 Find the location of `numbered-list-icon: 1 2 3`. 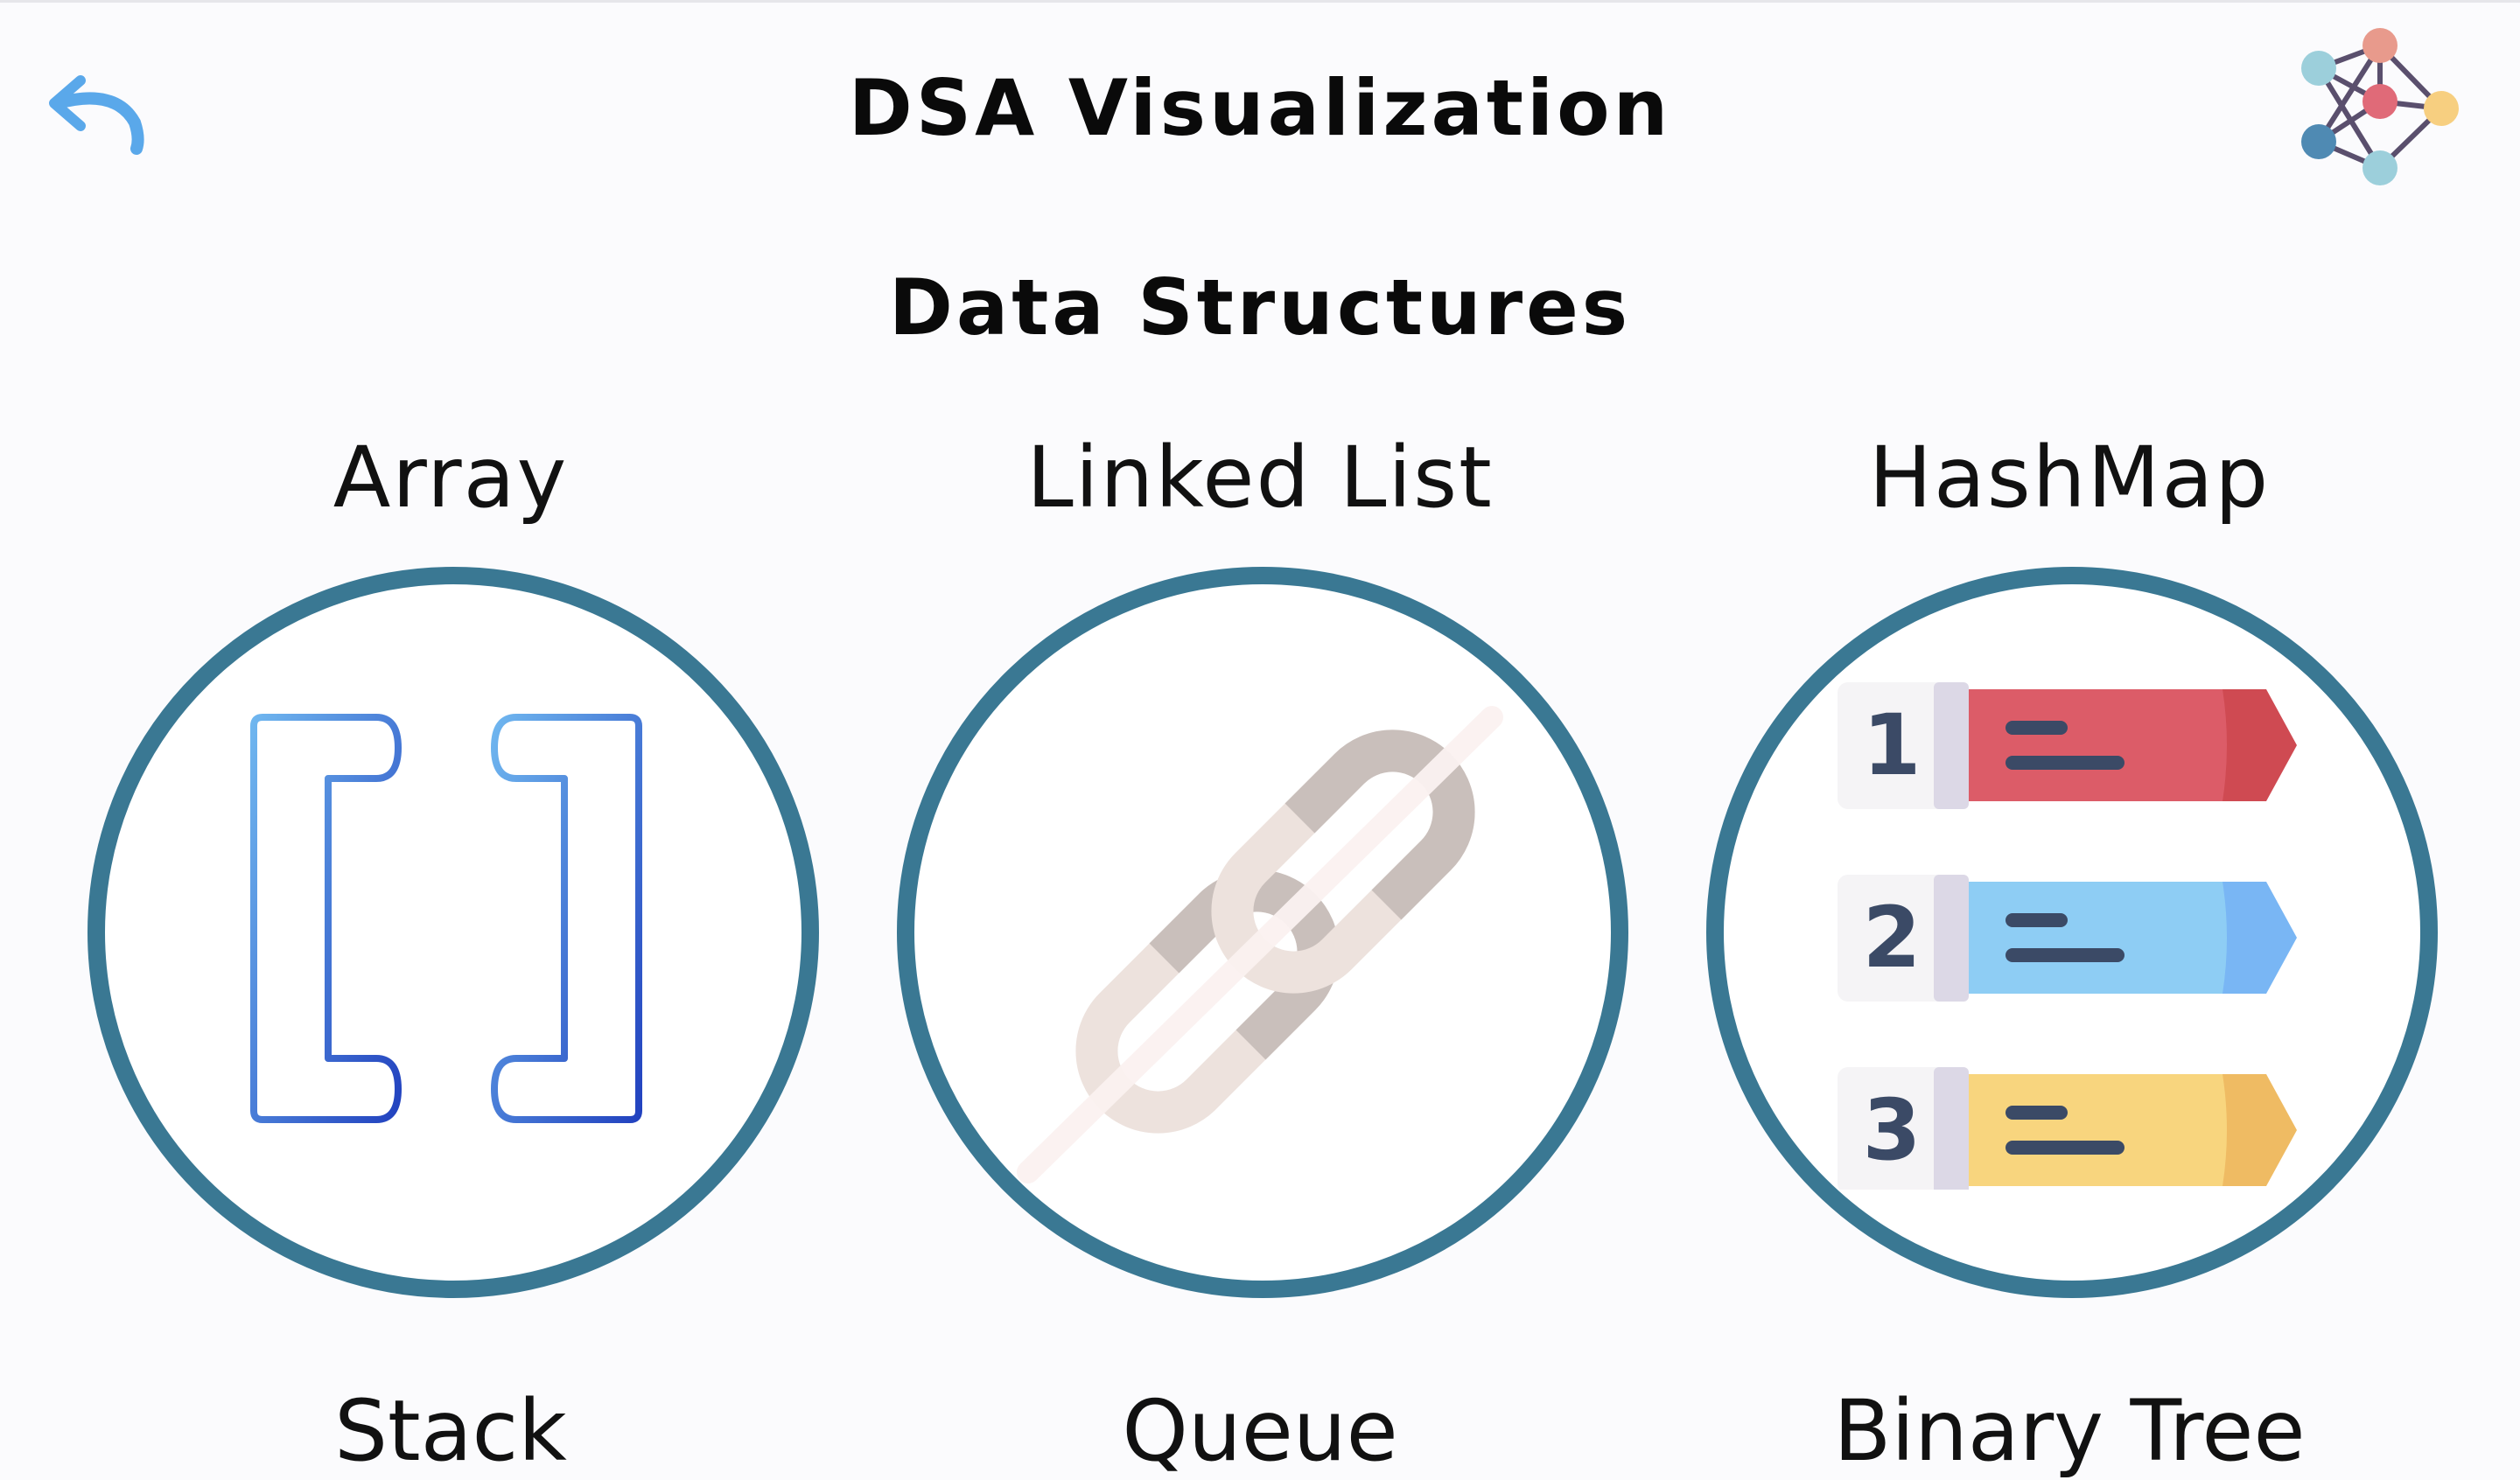

numbered-list-icon: 1 2 3 is located at coordinates (2067, 936).